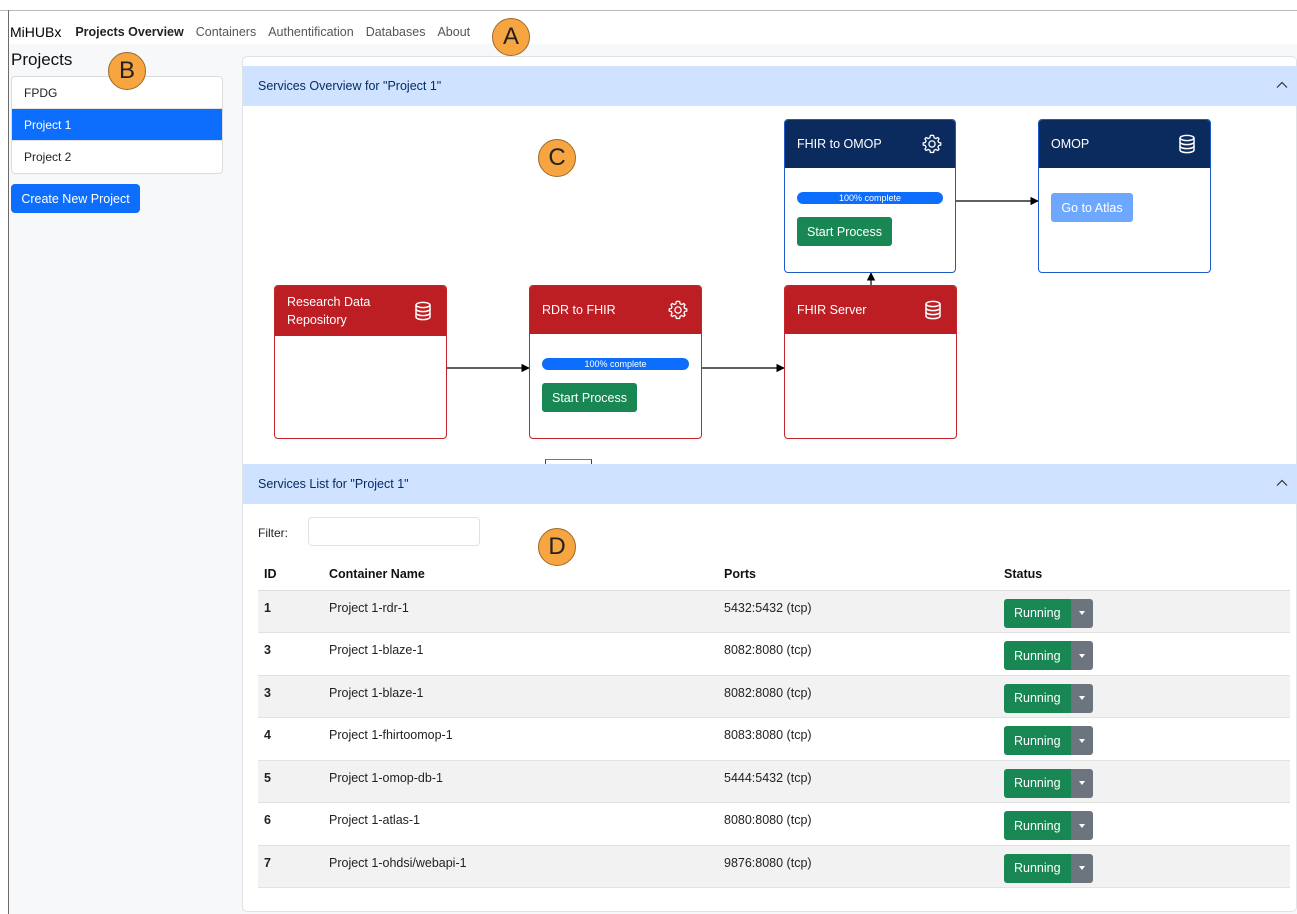  What do you see at coordinates (832, 310) in the screenshot?
I see `card-title: FHIR Server` at bounding box center [832, 310].